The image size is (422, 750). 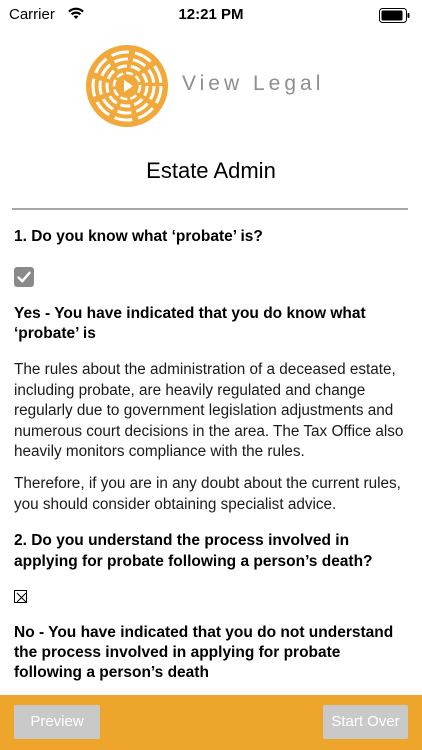 I want to click on x-mark-icon, so click(x=21, y=597).